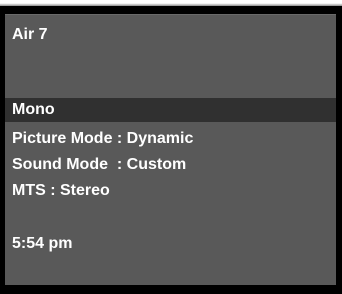 Image resolution: width=342 pixels, height=294 pixels. Describe the element at coordinates (42, 243) in the screenshot. I see `clock-label: 5:54 pm` at that location.